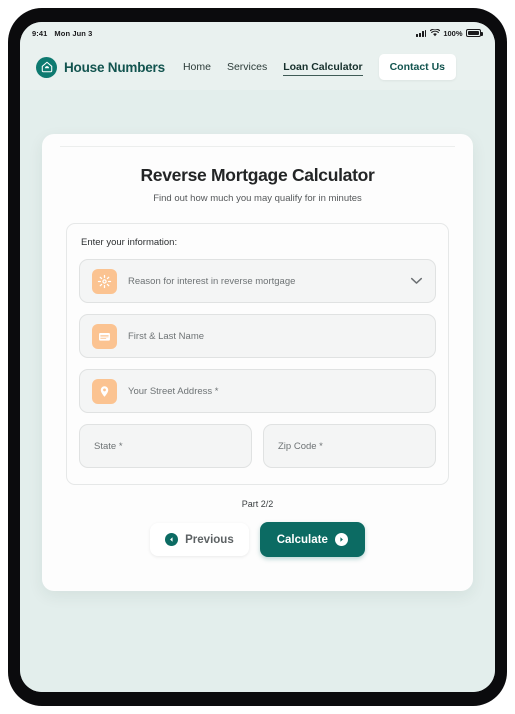 The image size is (515, 714). What do you see at coordinates (257, 446) in the screenshot?
I see `state-zip-row: State * Zip Code *` at bounding box center [257, 446].